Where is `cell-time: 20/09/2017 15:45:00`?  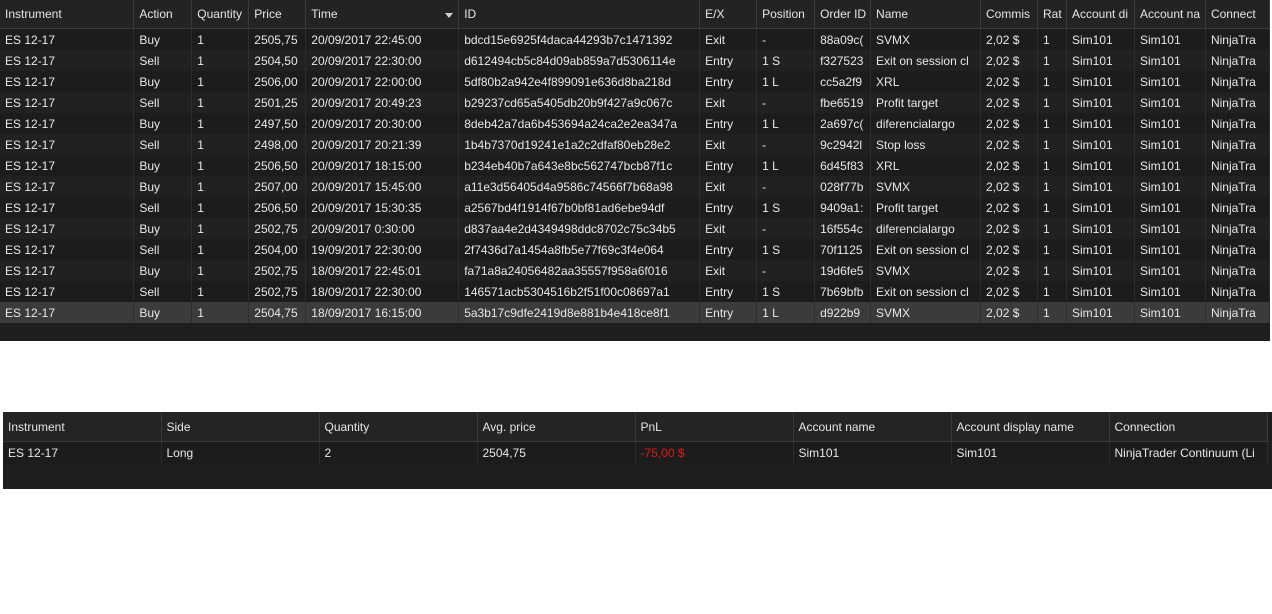
cell-time: 20/09/2017 15:45:00 is located at coordinates (382, 186).